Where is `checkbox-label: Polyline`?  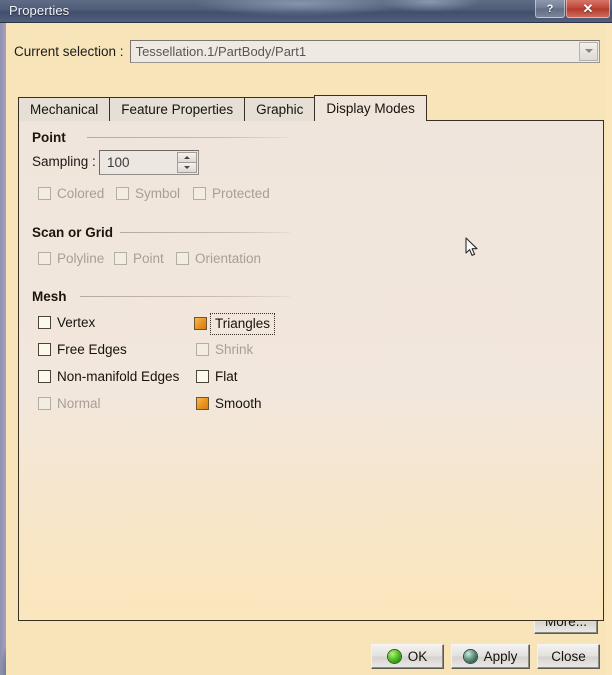
checkbox-label: Polyline is located at coordinates (81, 258).